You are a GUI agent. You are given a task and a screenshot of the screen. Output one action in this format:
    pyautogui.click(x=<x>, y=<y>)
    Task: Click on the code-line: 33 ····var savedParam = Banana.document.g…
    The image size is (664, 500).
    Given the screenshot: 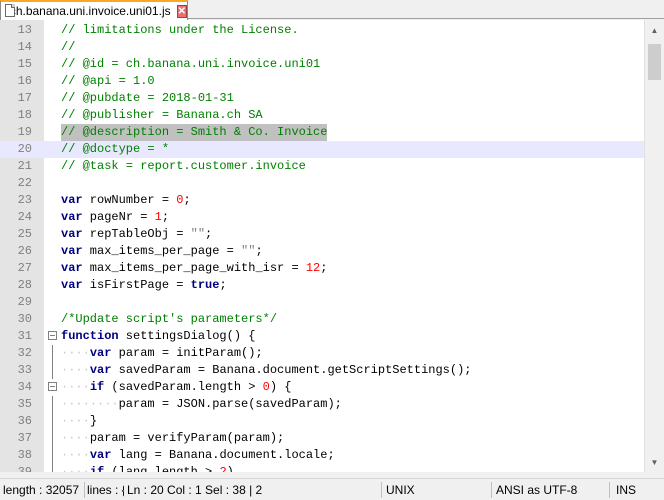 What is the action you would take?
    pyautogui.click(x=322, y=370)
    